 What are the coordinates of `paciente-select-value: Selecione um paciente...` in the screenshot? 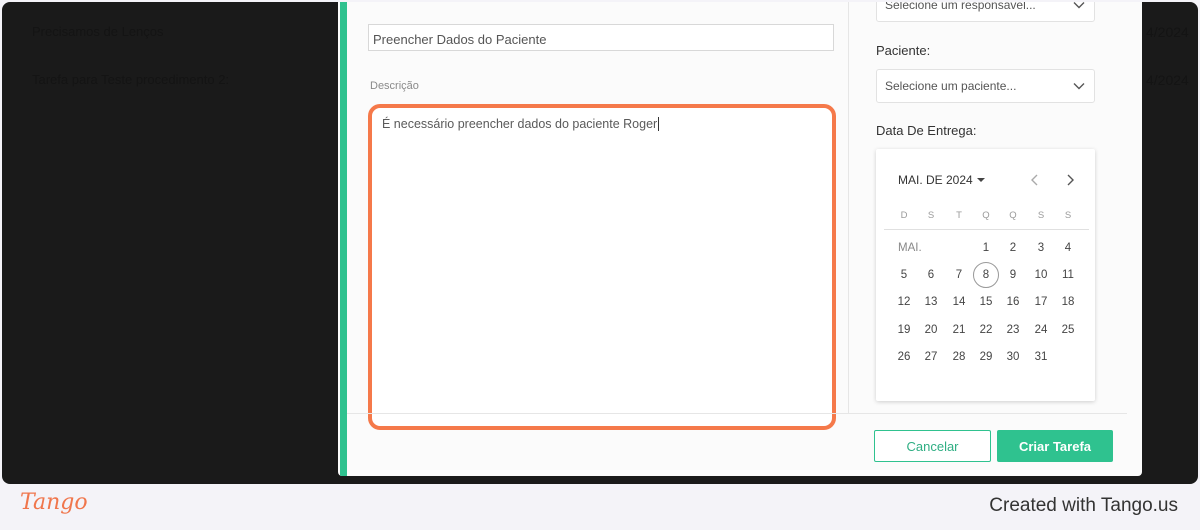 It's located at (951, 86).